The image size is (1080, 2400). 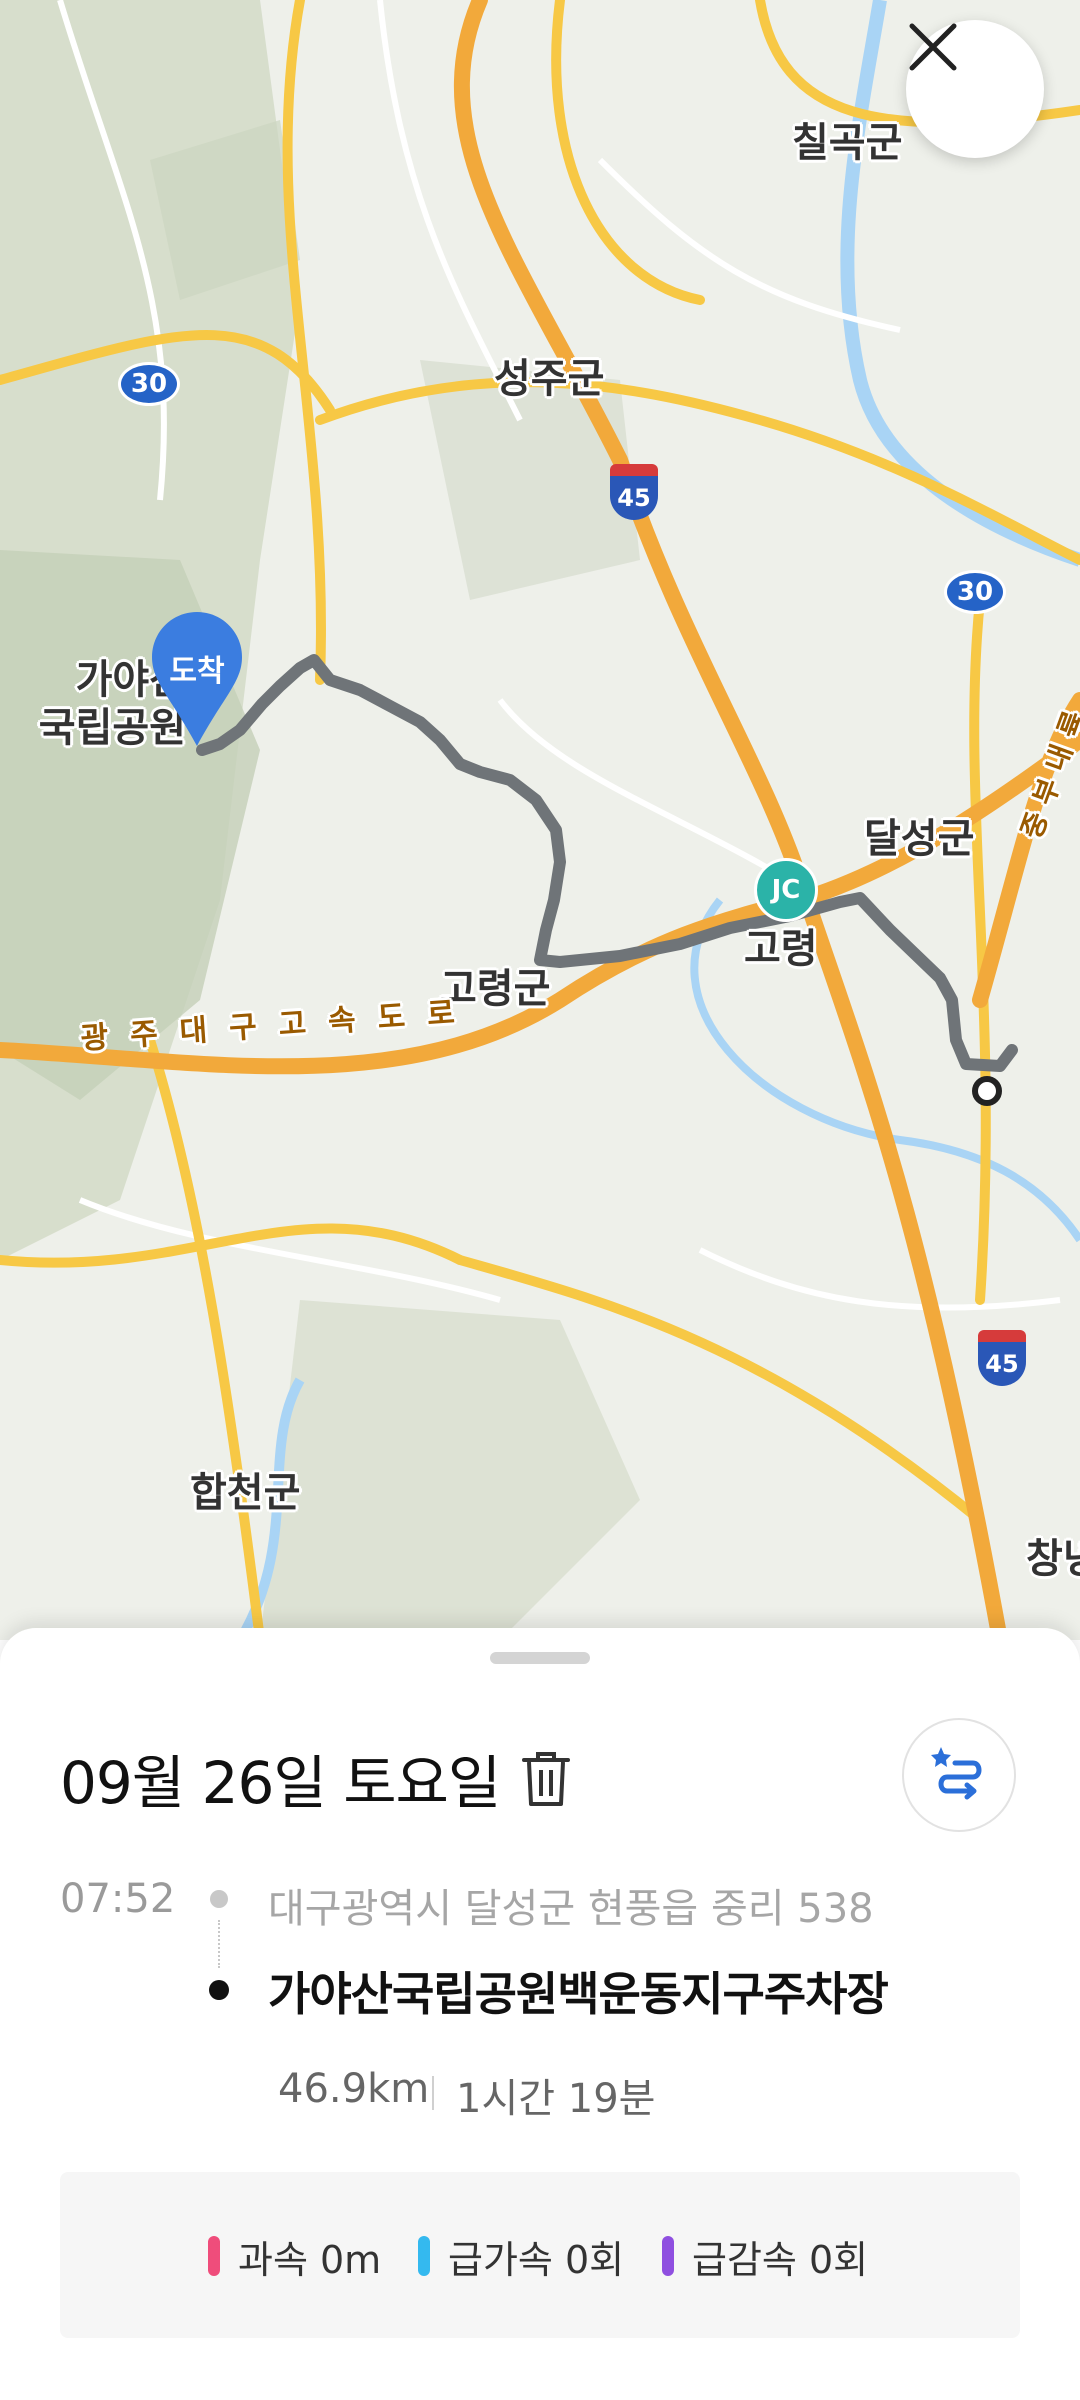 I want to click on trash-icon, so click(x=546, y=1779).